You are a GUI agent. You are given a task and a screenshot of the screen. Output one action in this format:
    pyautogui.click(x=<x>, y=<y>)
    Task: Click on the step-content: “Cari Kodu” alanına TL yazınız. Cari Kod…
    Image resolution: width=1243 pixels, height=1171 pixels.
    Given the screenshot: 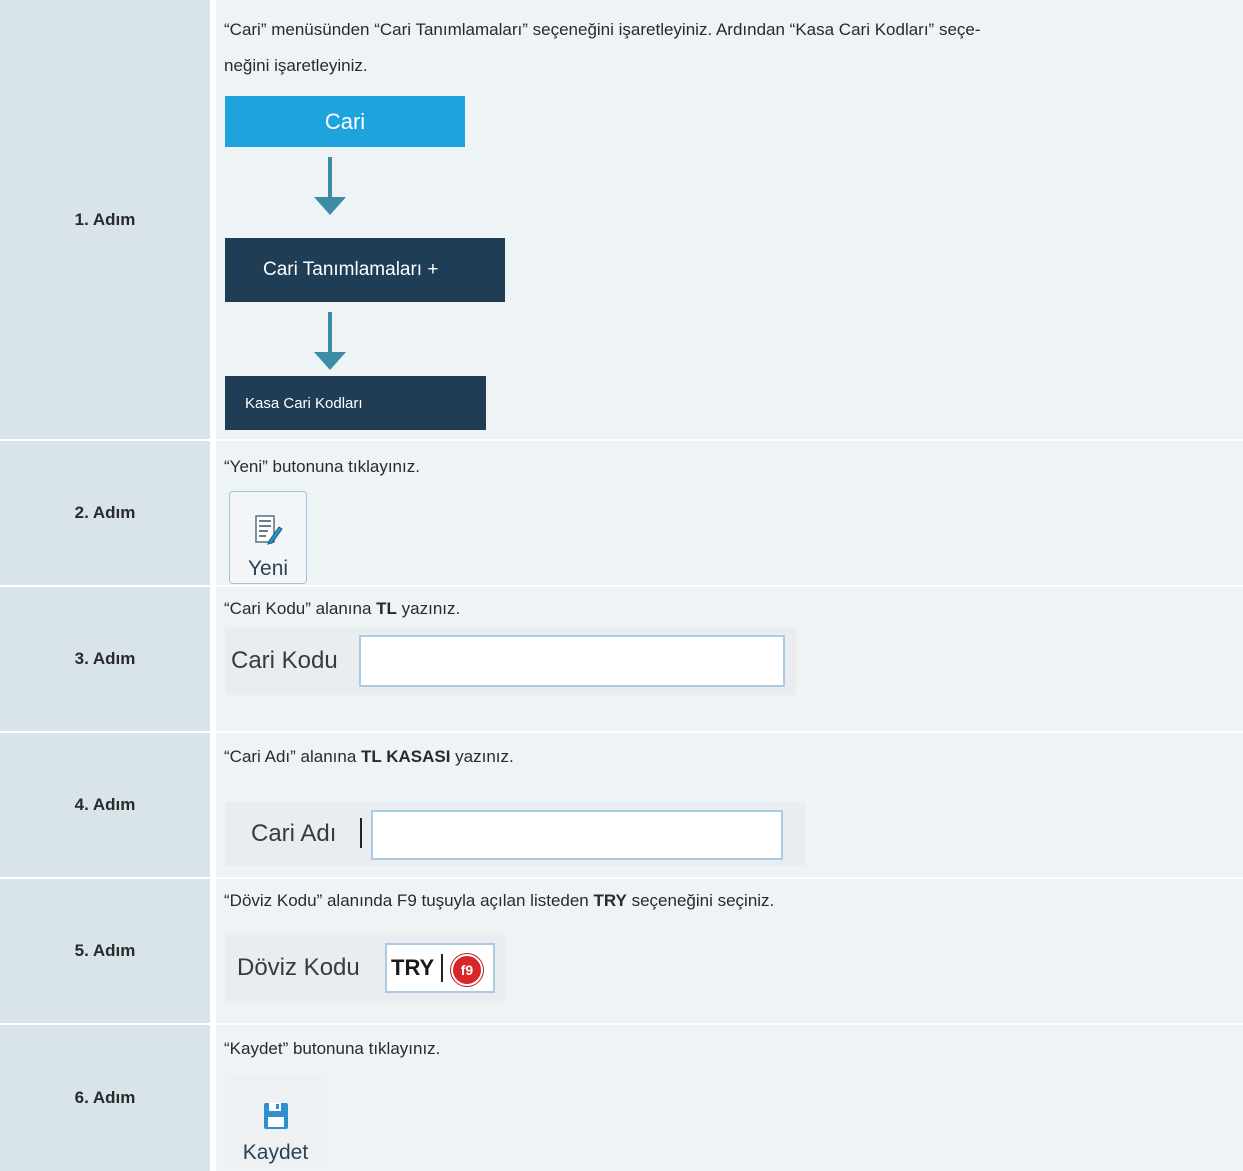 What is the action you would take?
    pyautogui.click(x=728, y=659)
    